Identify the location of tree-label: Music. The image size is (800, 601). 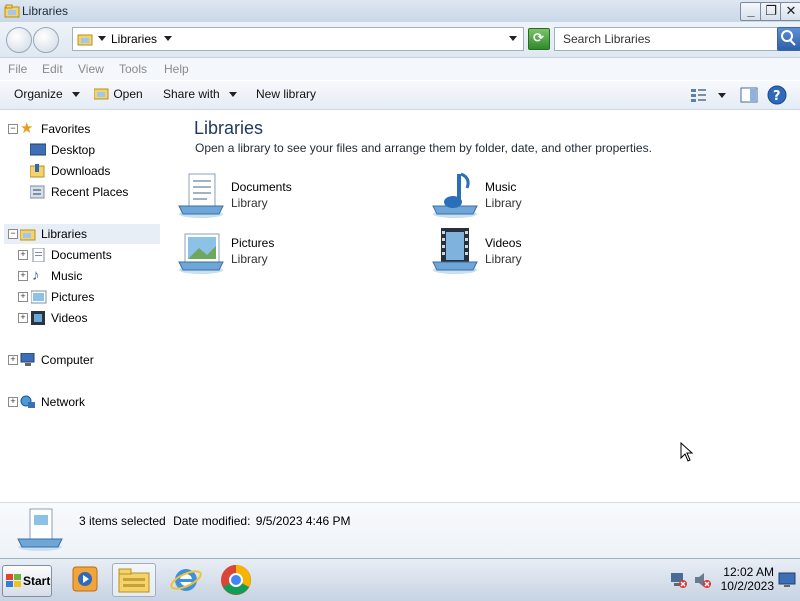
(67, 276).